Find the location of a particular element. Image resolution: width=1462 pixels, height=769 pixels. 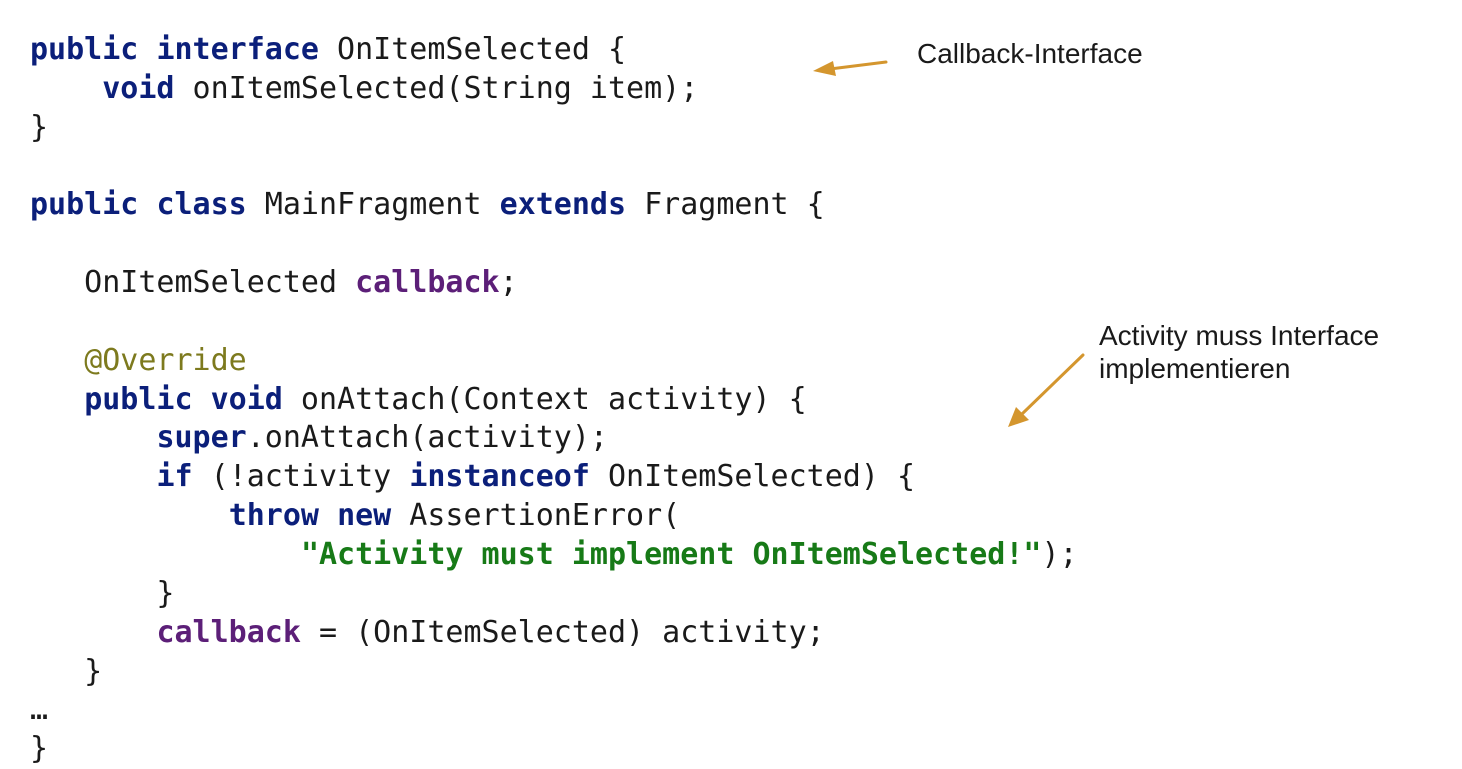

code-token: OnItemSelected { is located at coordinates (473, 49).